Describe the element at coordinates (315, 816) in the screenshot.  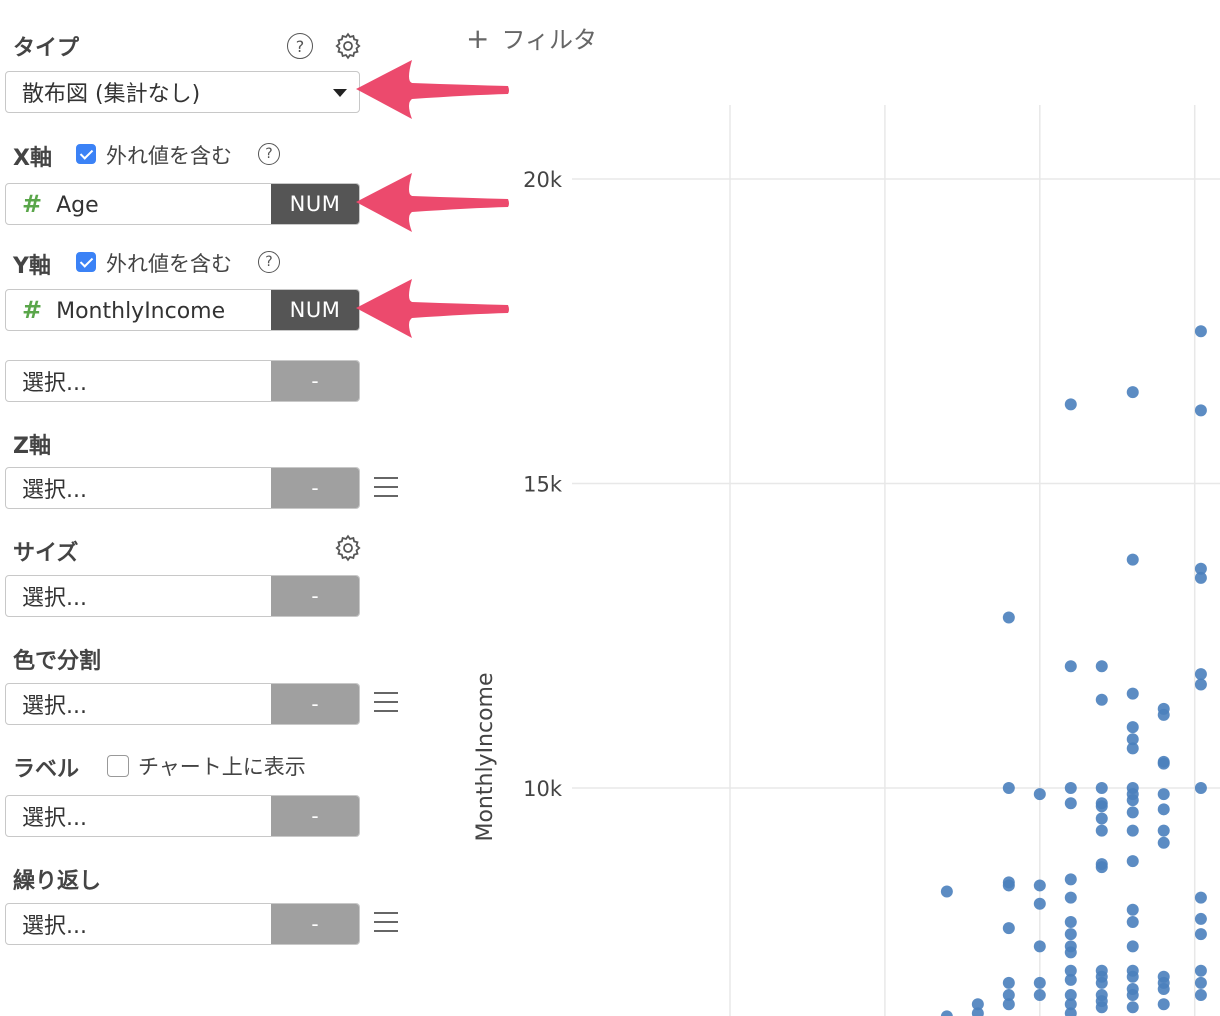
I see `label-type-badge: -` at that location.